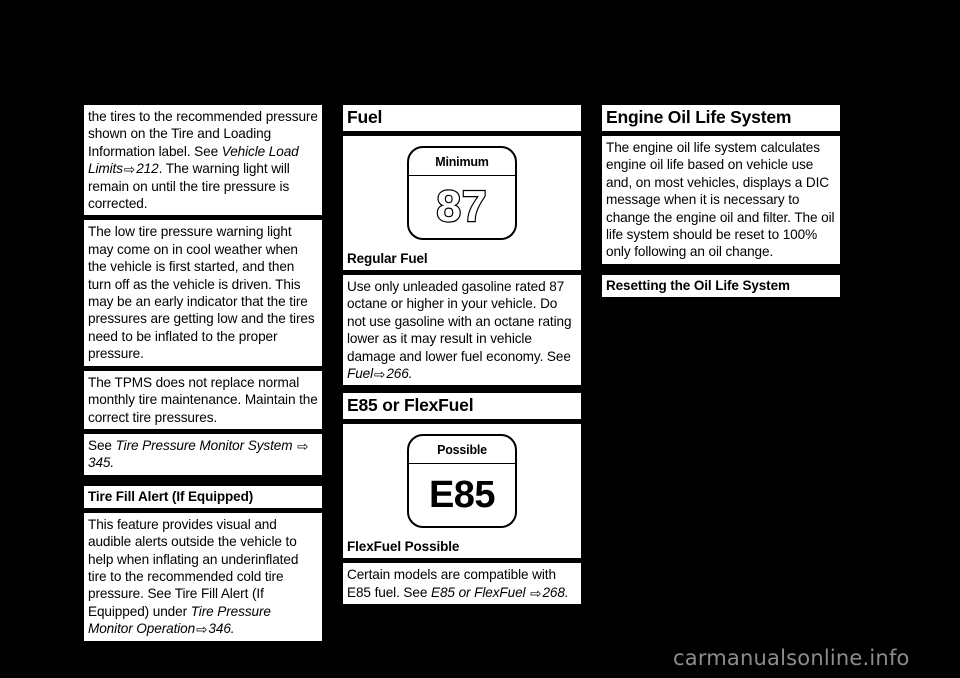  I want to click on heading-fuel: Fuel, so click(462, 118).